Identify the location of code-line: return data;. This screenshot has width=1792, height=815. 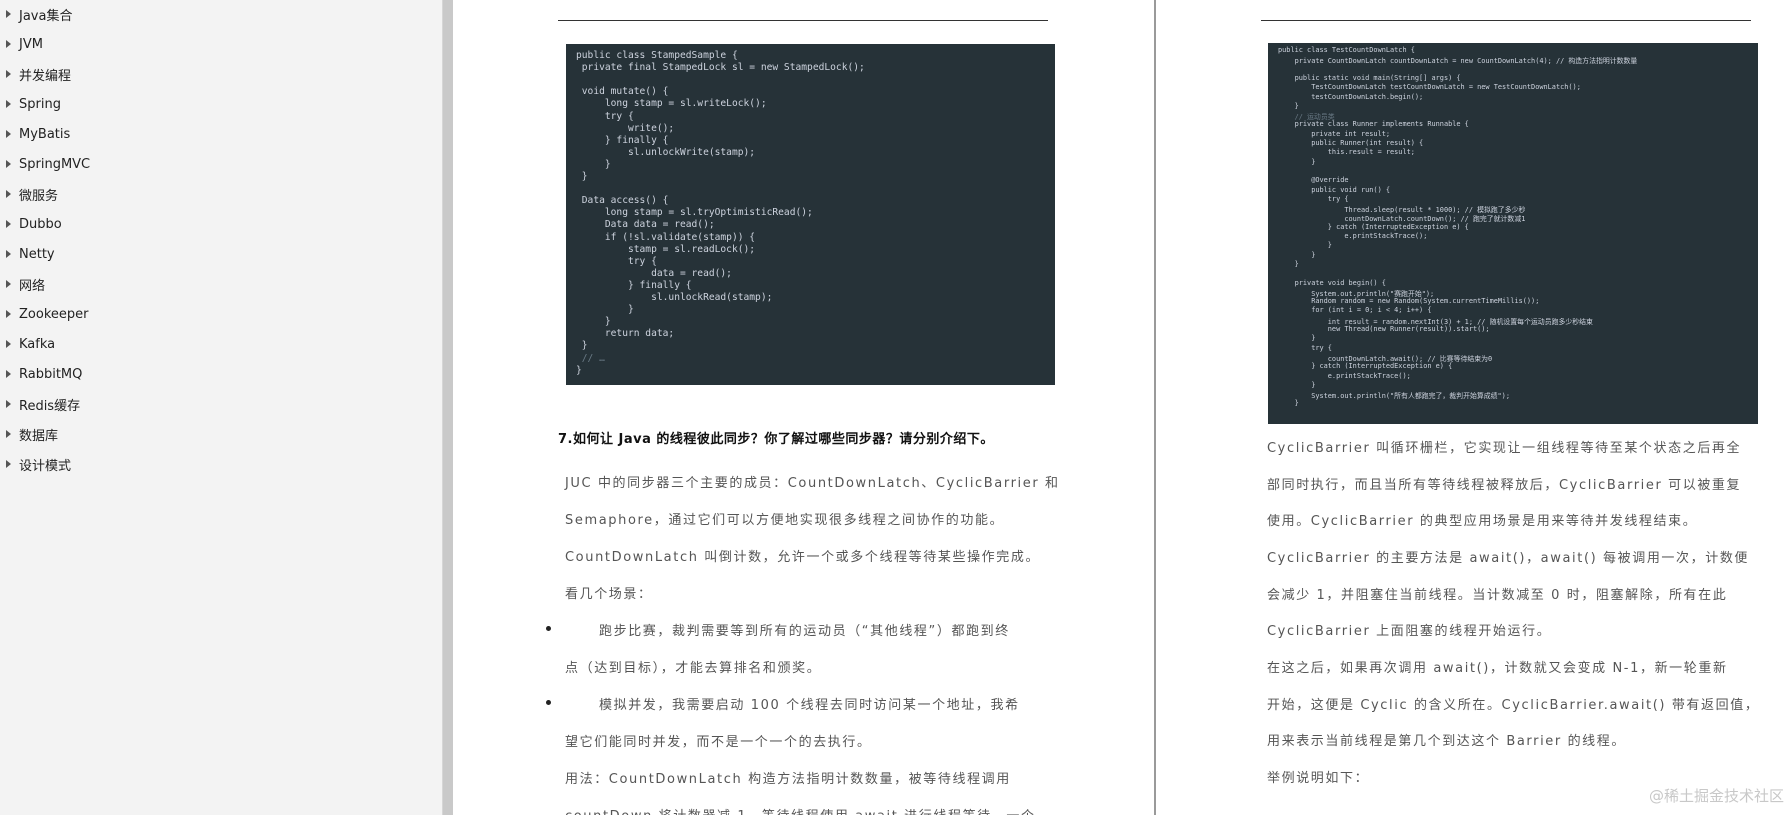
(625, 334).